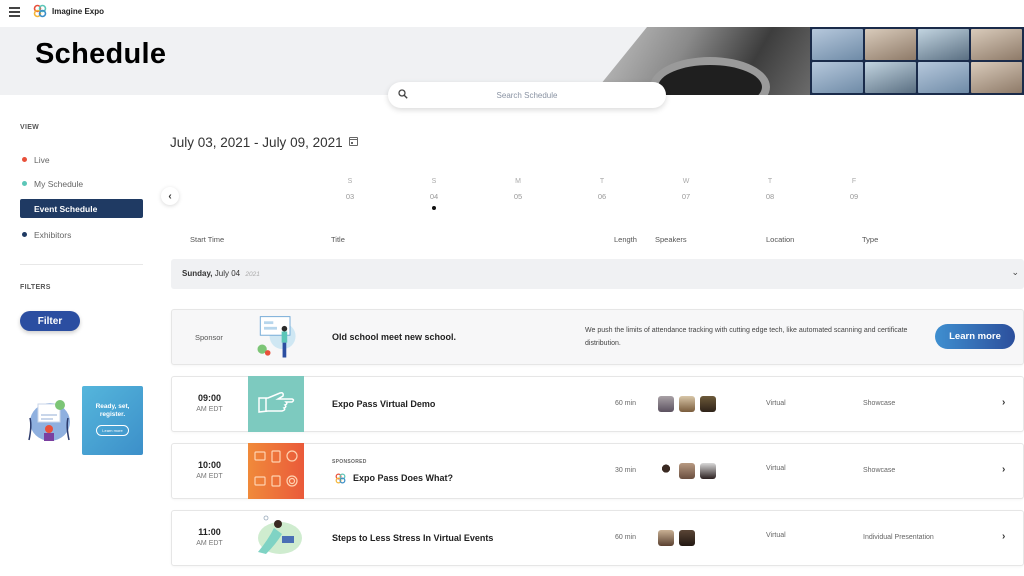 The width and height of the screenshot is (1024, 576). Describe the element at coordinates (101, 54) in the screenshot. I see `page-title: Schedule` at that location.